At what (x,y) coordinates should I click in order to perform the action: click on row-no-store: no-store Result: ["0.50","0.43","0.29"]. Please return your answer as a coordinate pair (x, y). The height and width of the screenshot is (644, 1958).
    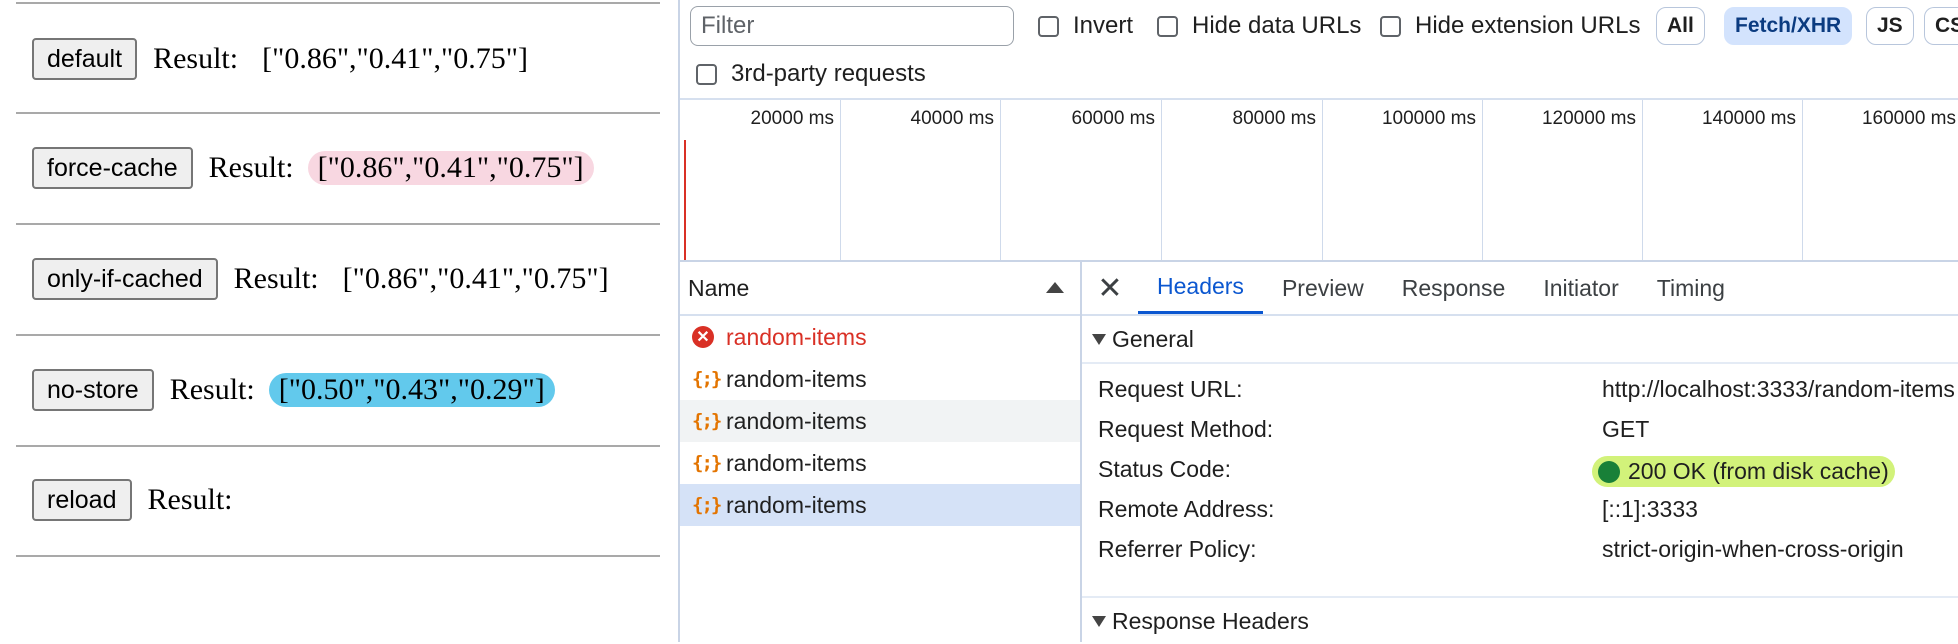
    Looking at the image, I should click on (293, 390).